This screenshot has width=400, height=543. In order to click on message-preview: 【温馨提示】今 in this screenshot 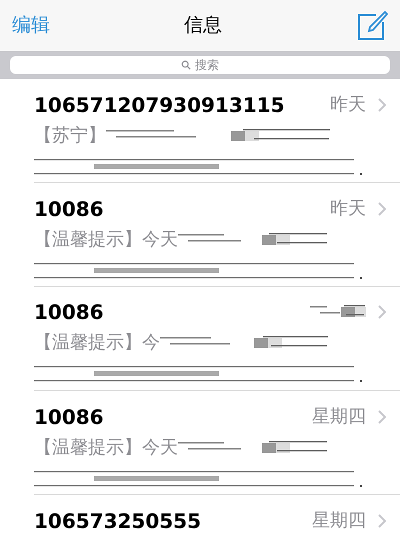, I will do `click(97, 343)`.